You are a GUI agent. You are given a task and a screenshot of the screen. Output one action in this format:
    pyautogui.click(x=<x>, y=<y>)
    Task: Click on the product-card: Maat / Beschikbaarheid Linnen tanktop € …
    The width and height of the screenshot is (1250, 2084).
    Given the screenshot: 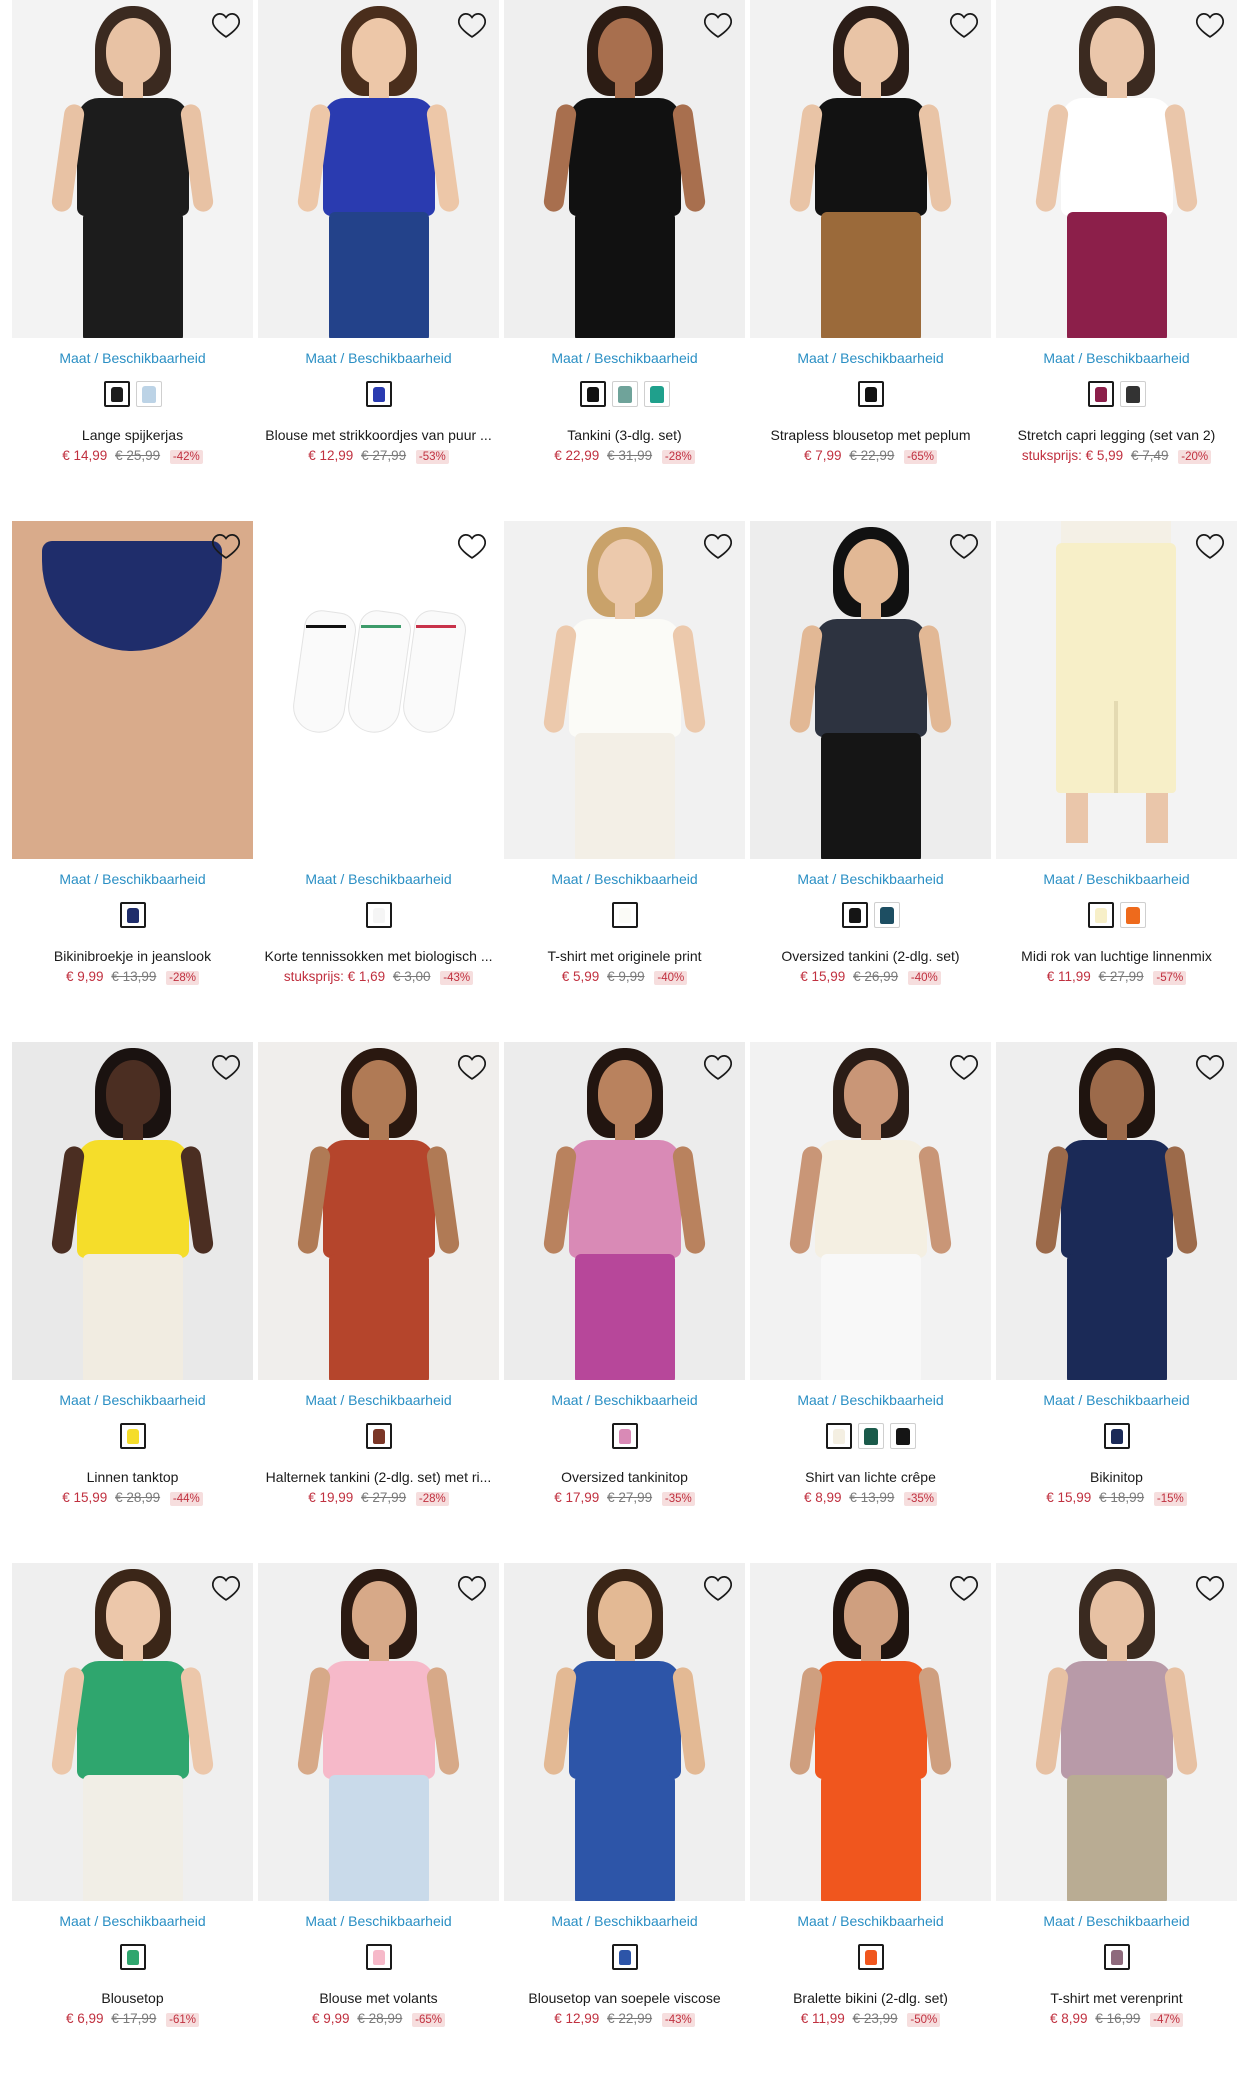 What is the action you would take?
    pyautogui.click(x=132, y=1302)
    